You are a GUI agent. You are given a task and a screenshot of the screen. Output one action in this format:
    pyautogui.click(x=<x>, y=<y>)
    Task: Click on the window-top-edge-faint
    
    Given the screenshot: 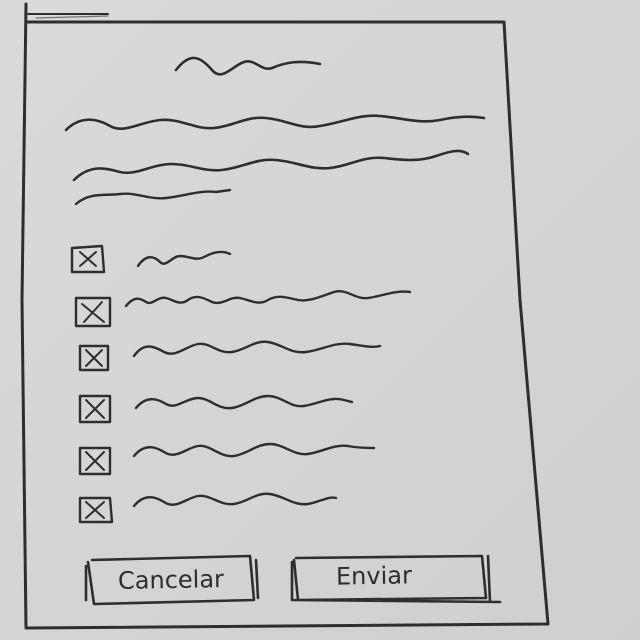 What is the action you would take?
    pyautogui.click(x=72, y=17)
    